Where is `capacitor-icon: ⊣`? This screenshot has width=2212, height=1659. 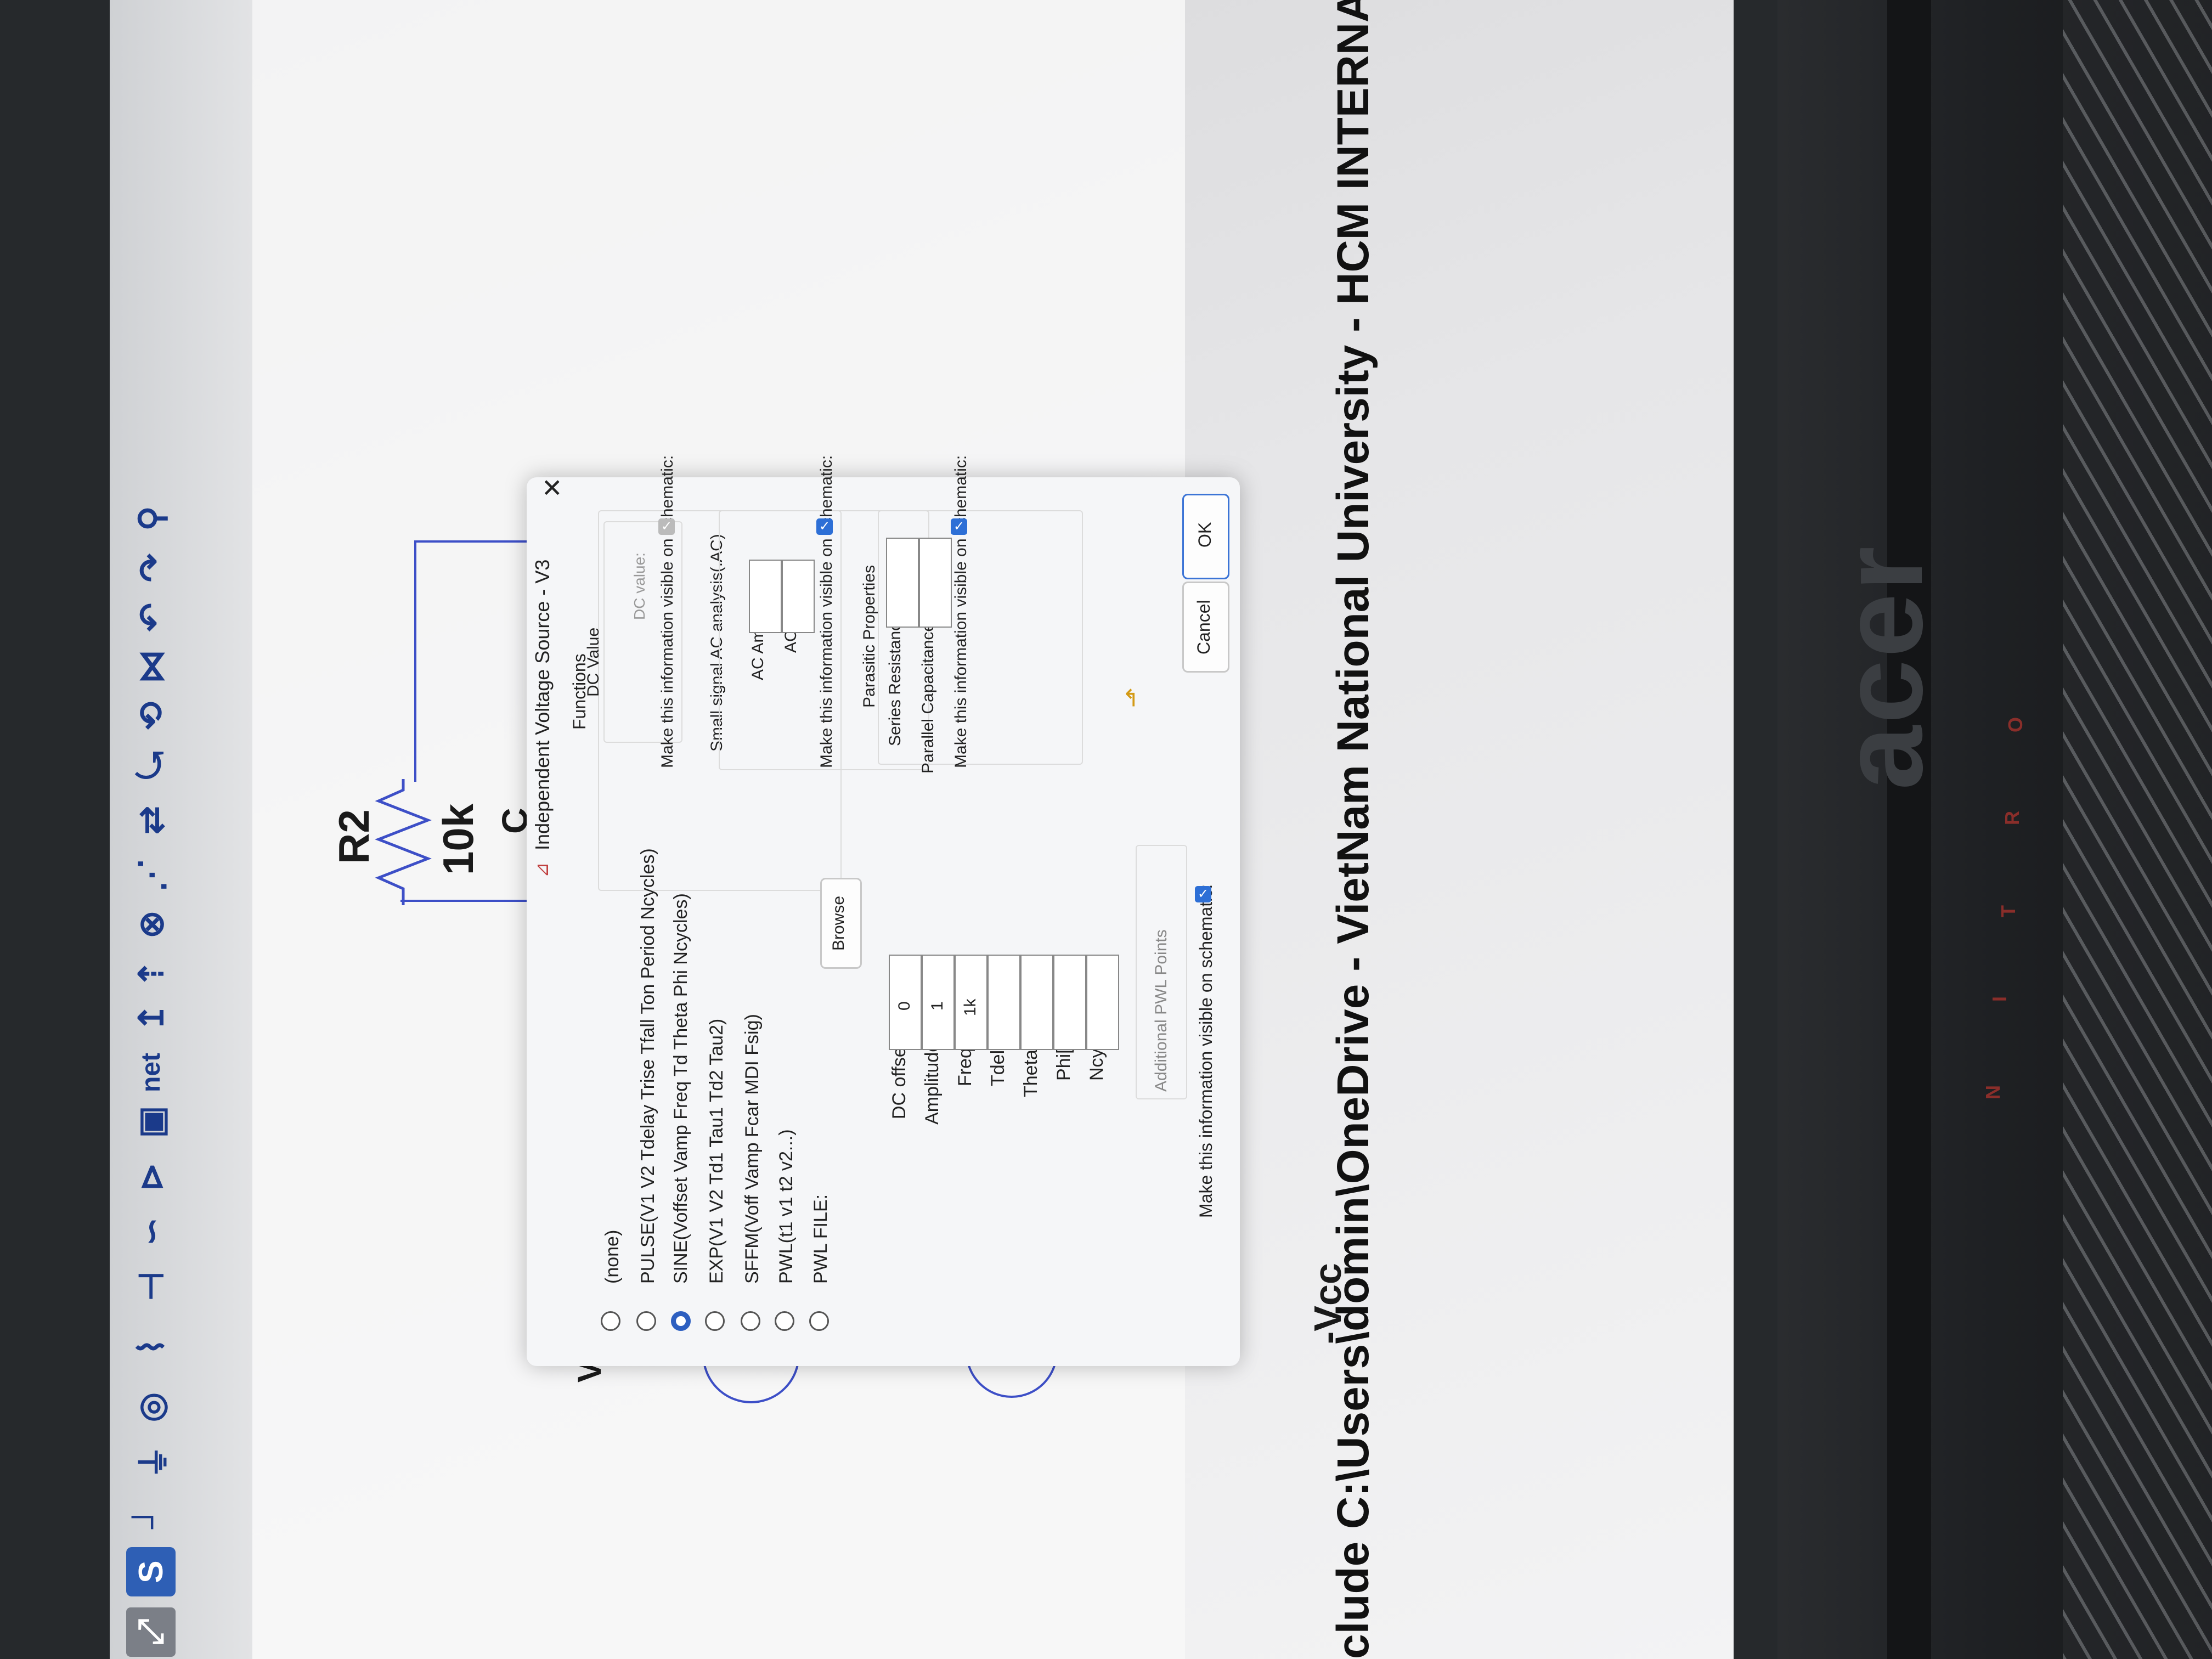
capacitor-icon: ⊣ is located at coordinates (151, 1286).